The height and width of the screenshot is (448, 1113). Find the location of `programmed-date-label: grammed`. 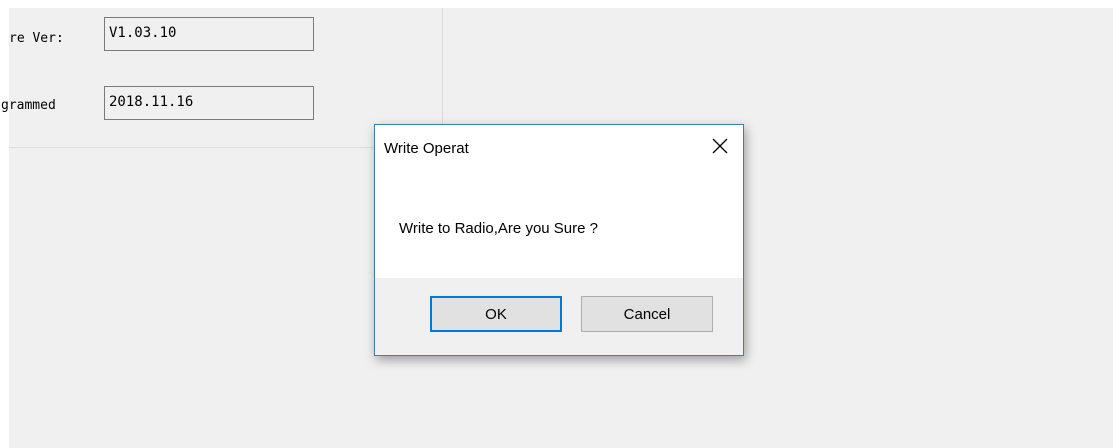

programmed-date-label: grammed is located at coordinates (28, 105).